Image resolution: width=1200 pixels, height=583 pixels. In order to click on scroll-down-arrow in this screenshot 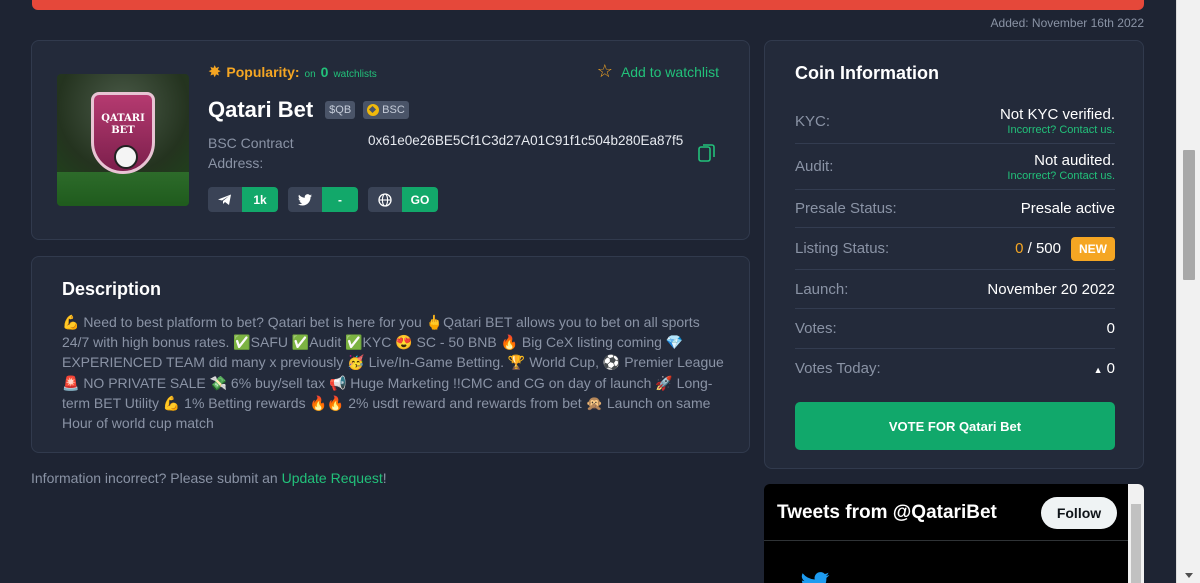, I will do `click(1189, 575)`.